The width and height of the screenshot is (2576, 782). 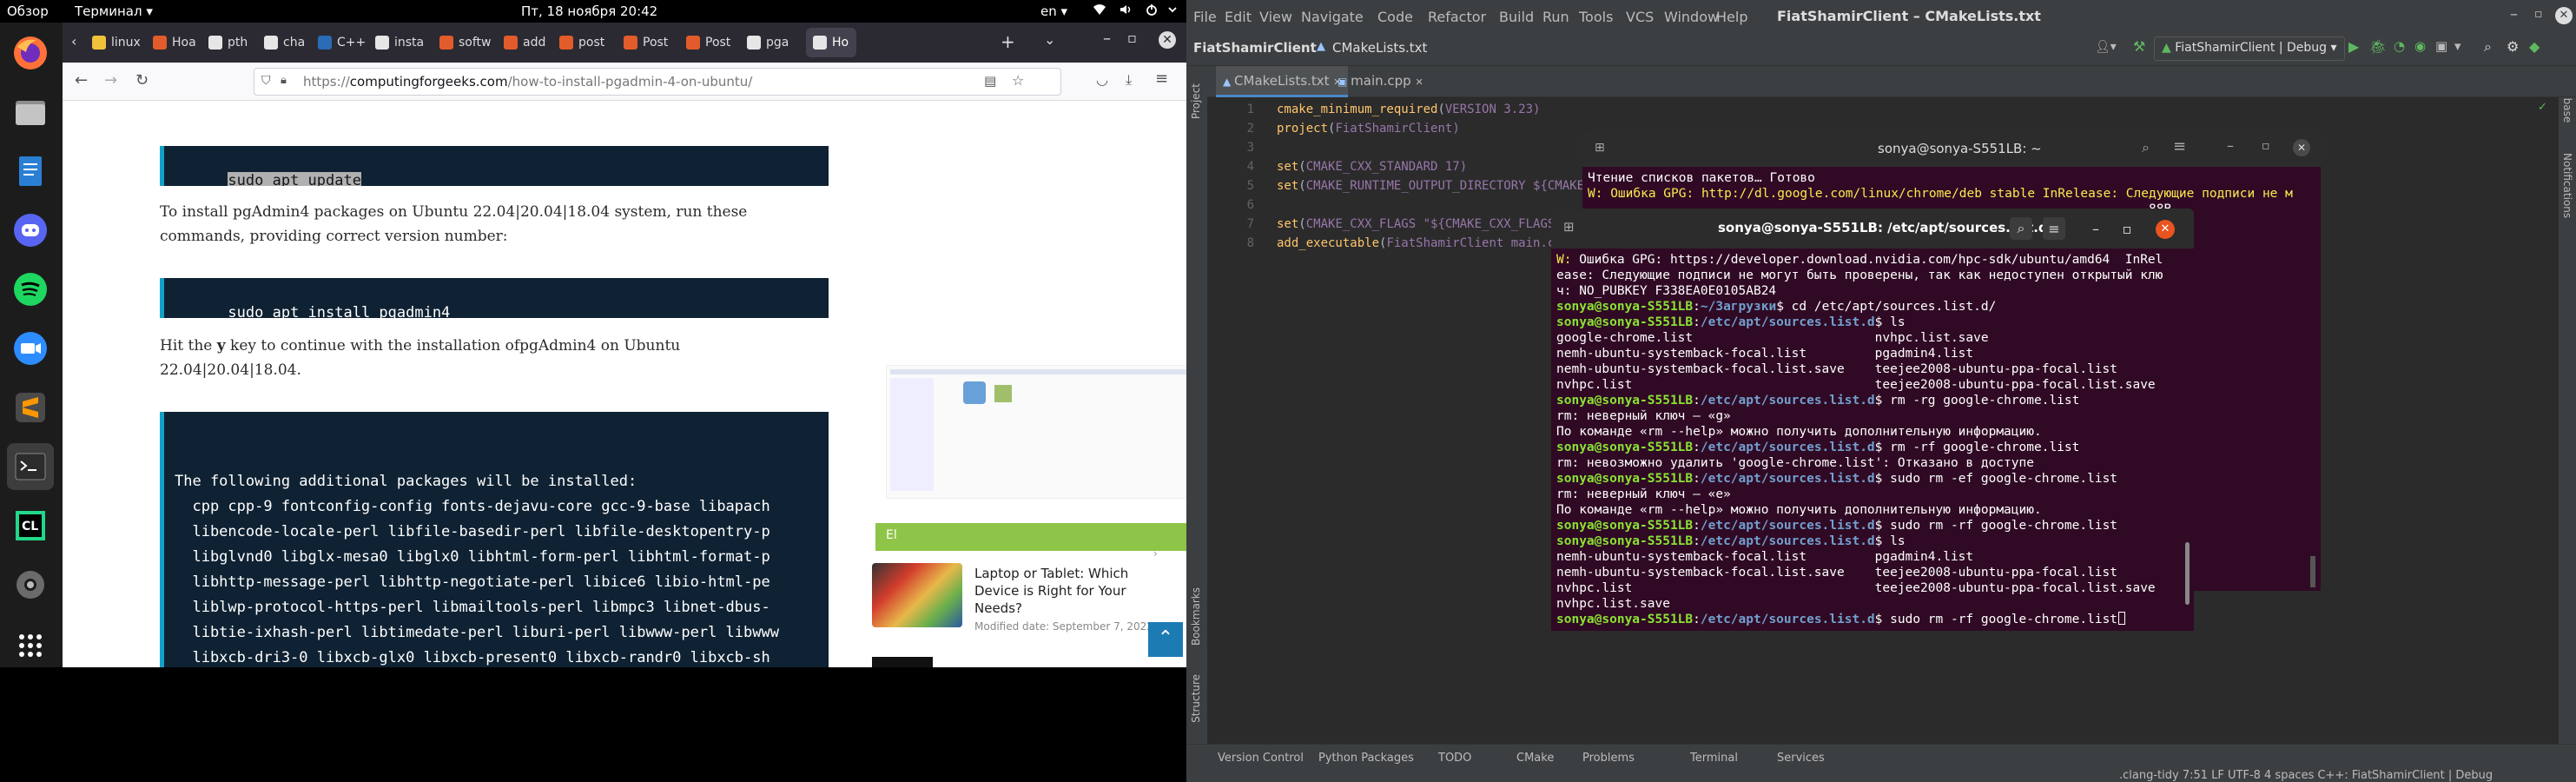 I want to click on pocket-icon: ◡, so click(x=1102, y=79).